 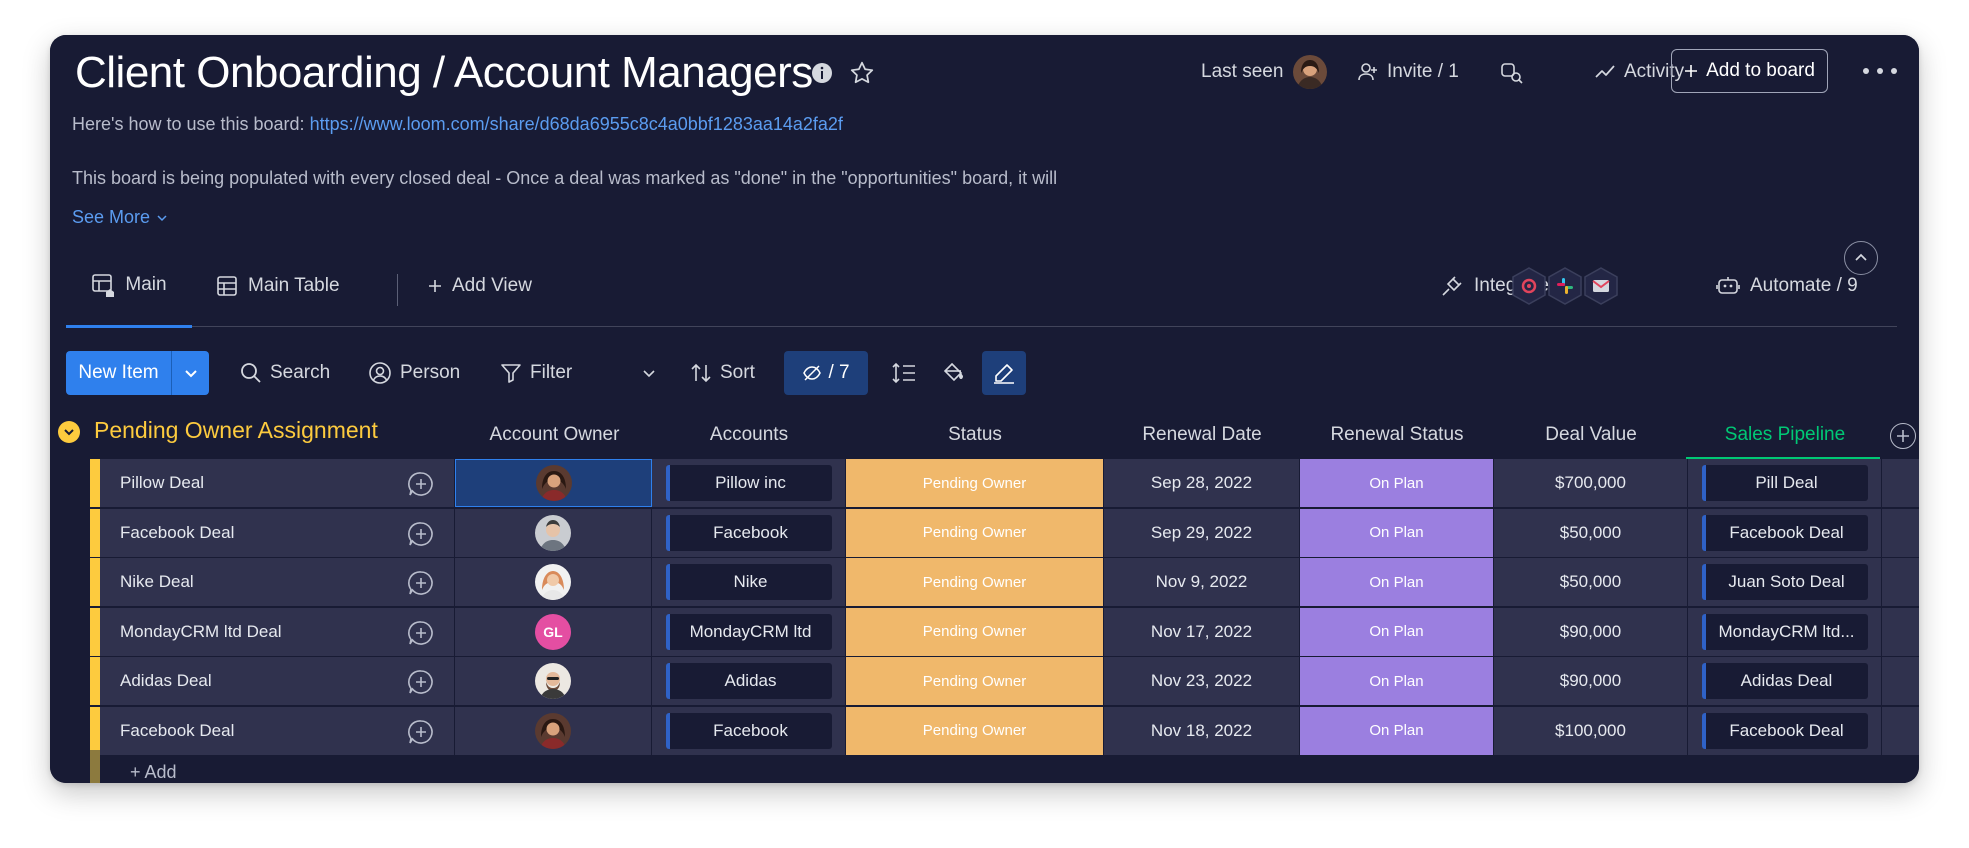 I want to click on tab-main: Main, so click(x=129, y=286).